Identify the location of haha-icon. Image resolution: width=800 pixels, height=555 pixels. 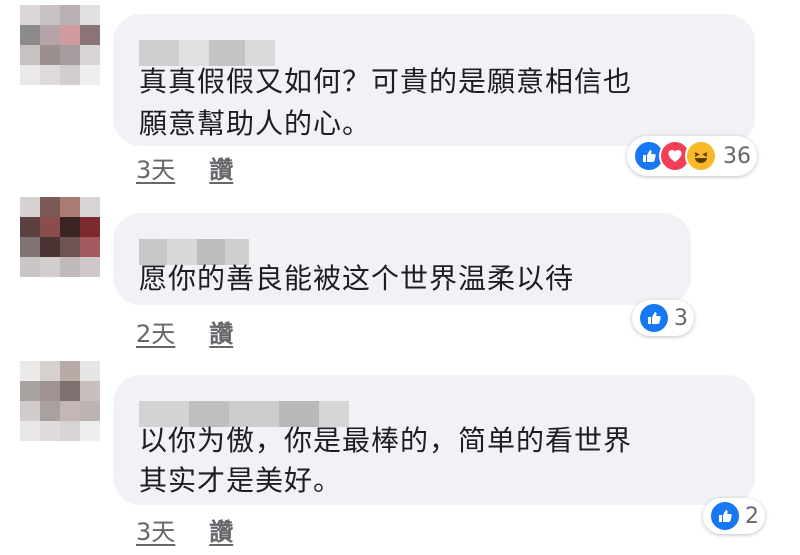
(701, 156).